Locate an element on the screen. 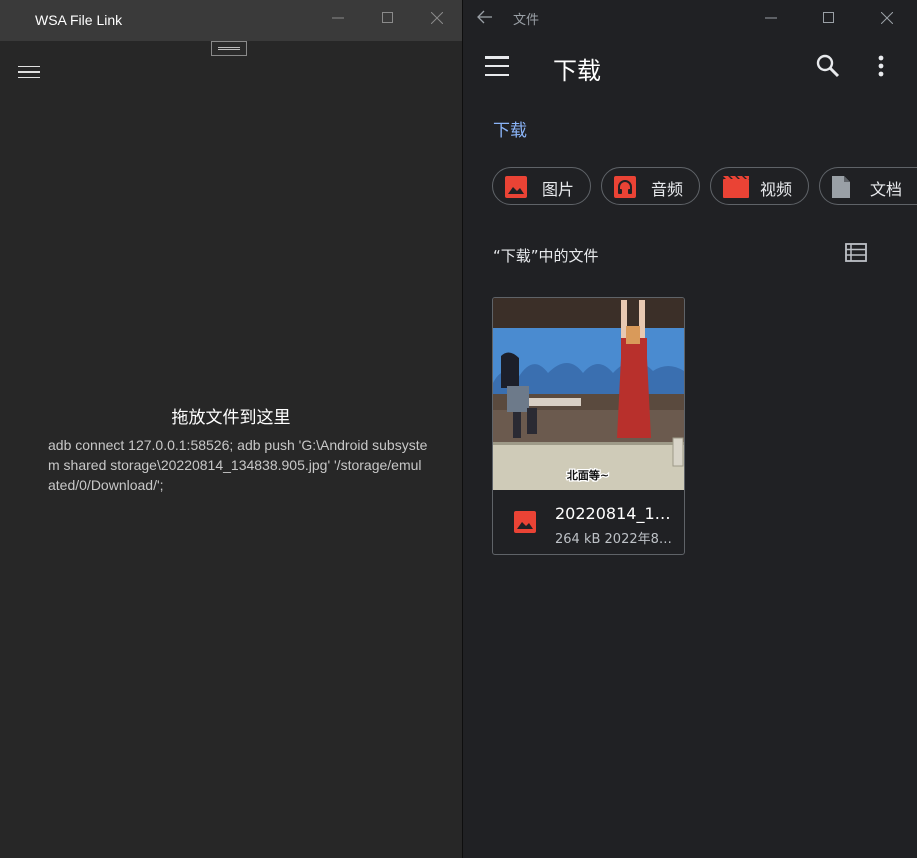 The image size is (917, 858). app-bar: 下载 is located at coordinates (690, 67).